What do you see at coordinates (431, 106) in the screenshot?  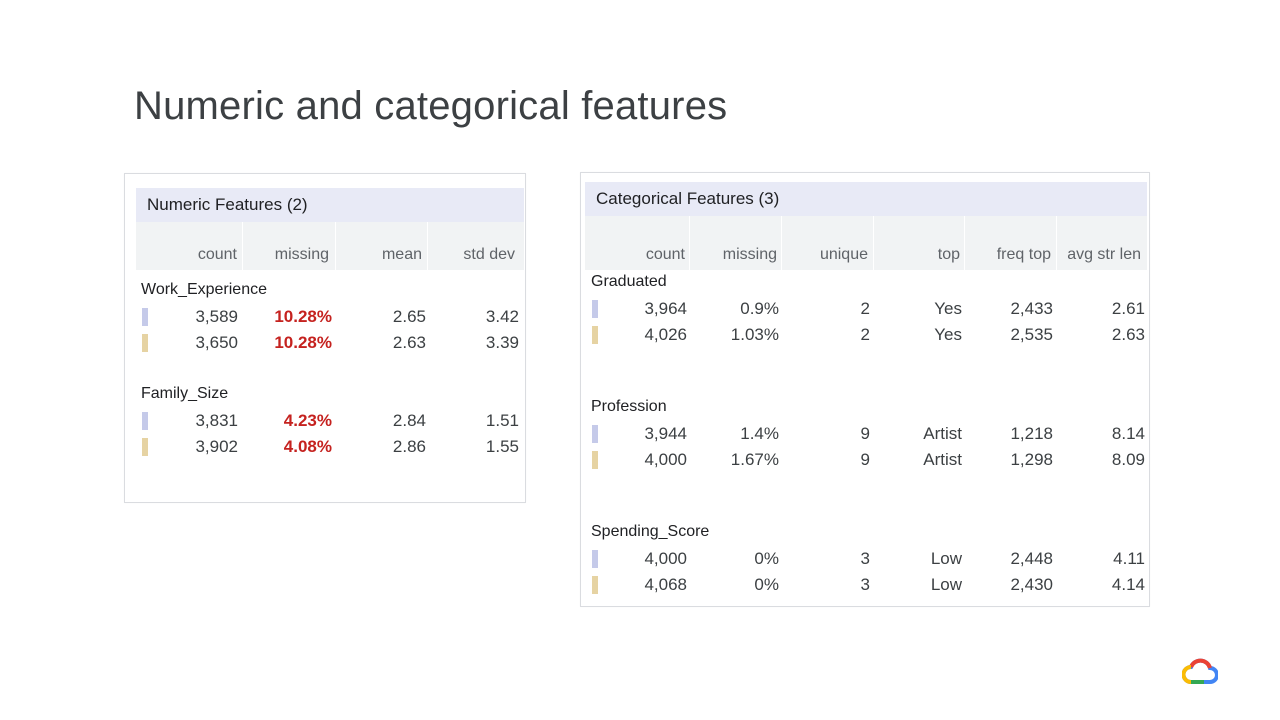 I see `slide-title: Numeric and categorical features` at bounding box center [431, 106].